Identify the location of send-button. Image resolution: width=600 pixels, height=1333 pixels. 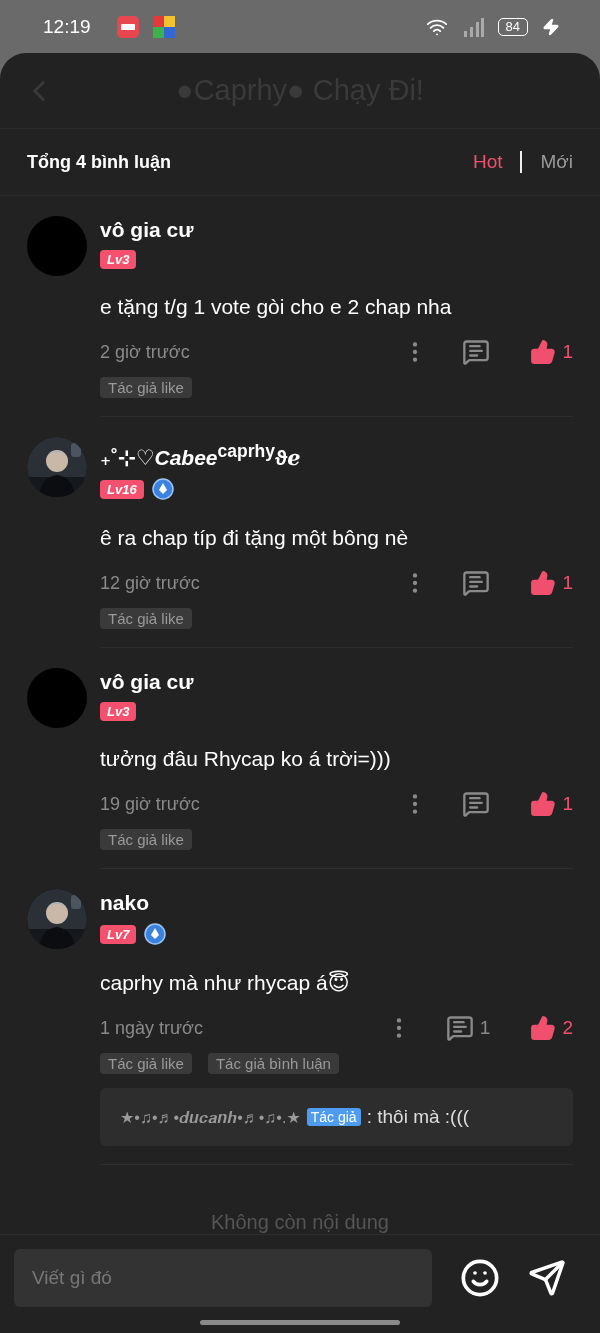
(547, 1277).